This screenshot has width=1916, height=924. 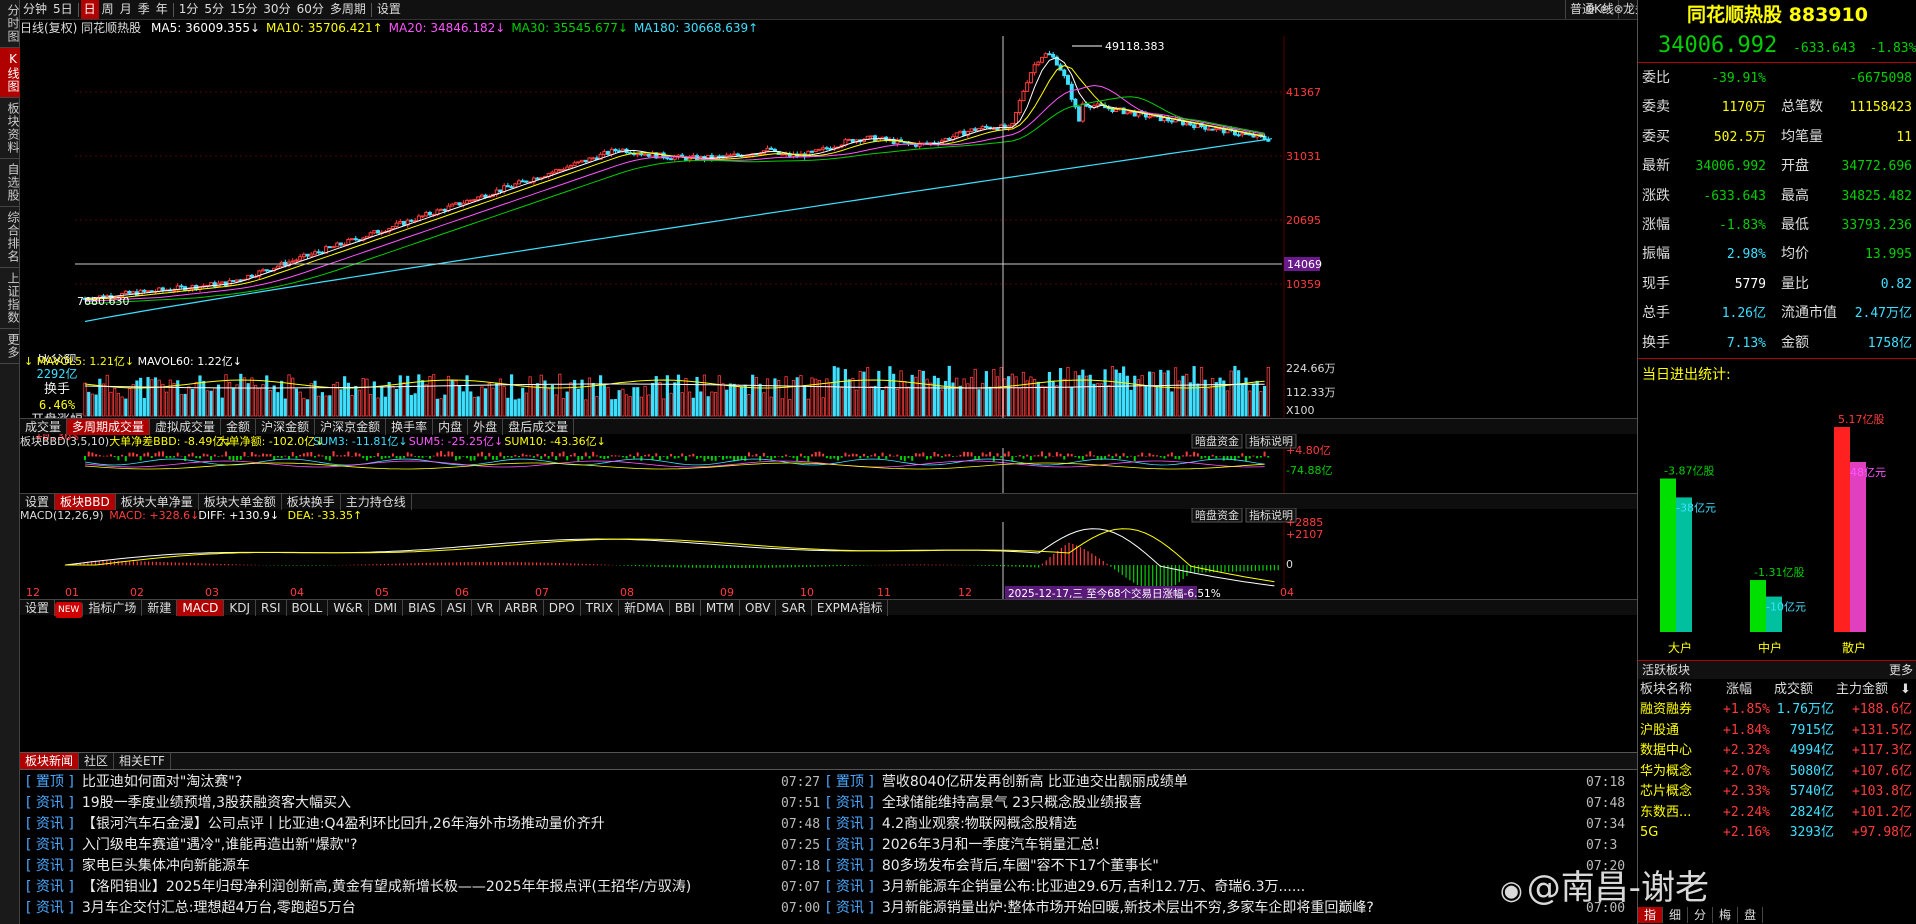 I want to click on news-item: [ 置顶 ] 比亚迪如何面对"淘汰赛"? 07:27, so click(x=423, y=782).